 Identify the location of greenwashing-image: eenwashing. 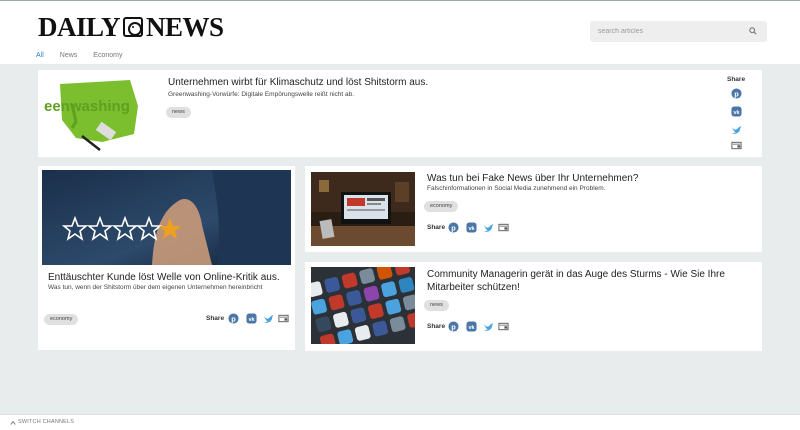
(97, 115).